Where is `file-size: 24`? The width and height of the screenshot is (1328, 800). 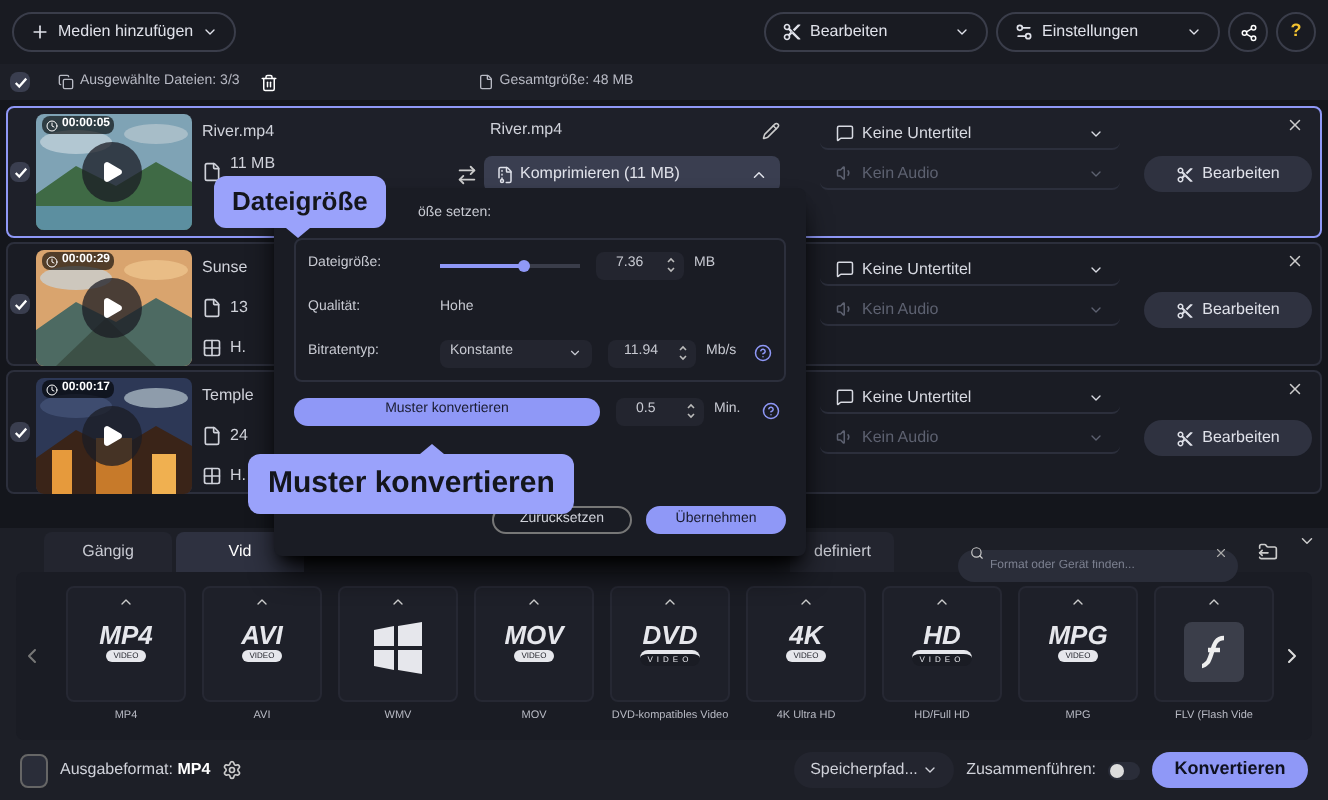
file-size: 24 is located at coordinates (239, 436).